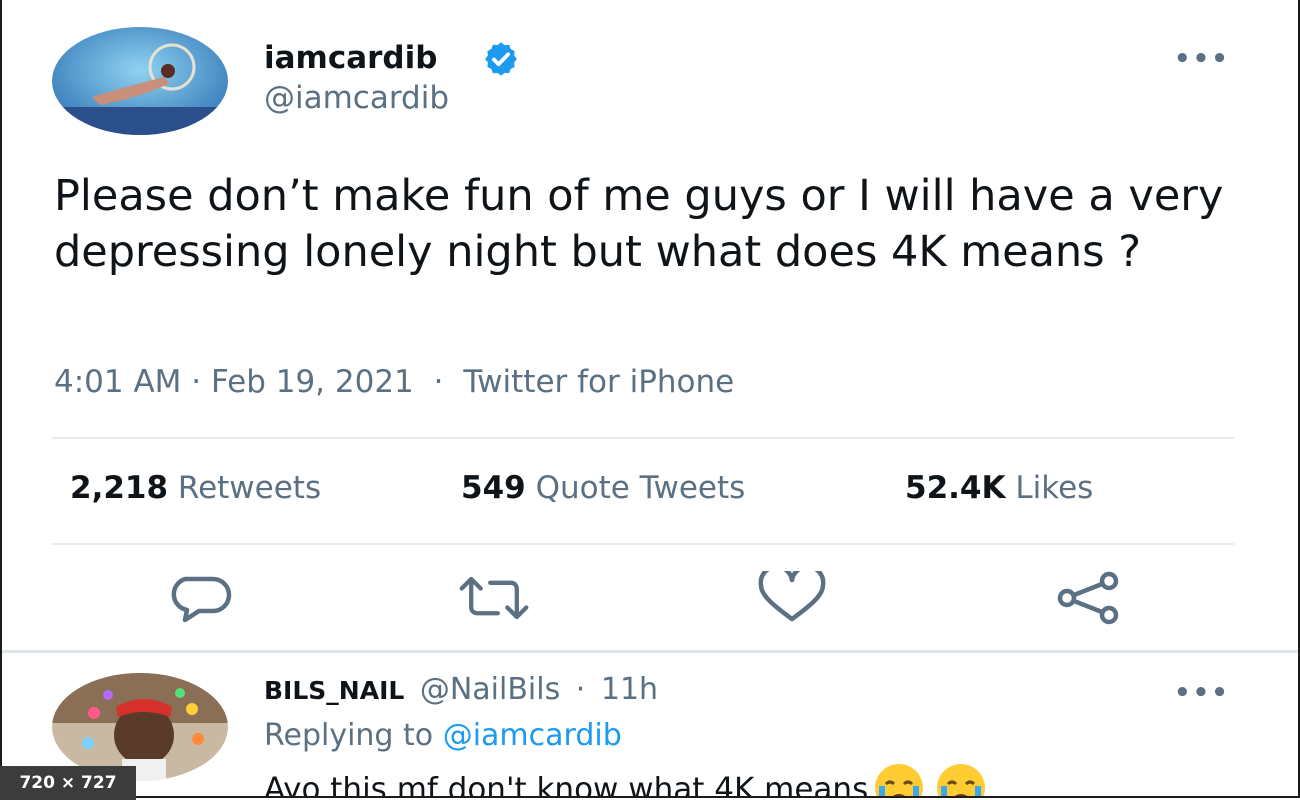  What do you see at coordinates (1202, 693) in the screenshot?
I see `reply-more-options-icon: •••` at bounding box center [1202, 693].